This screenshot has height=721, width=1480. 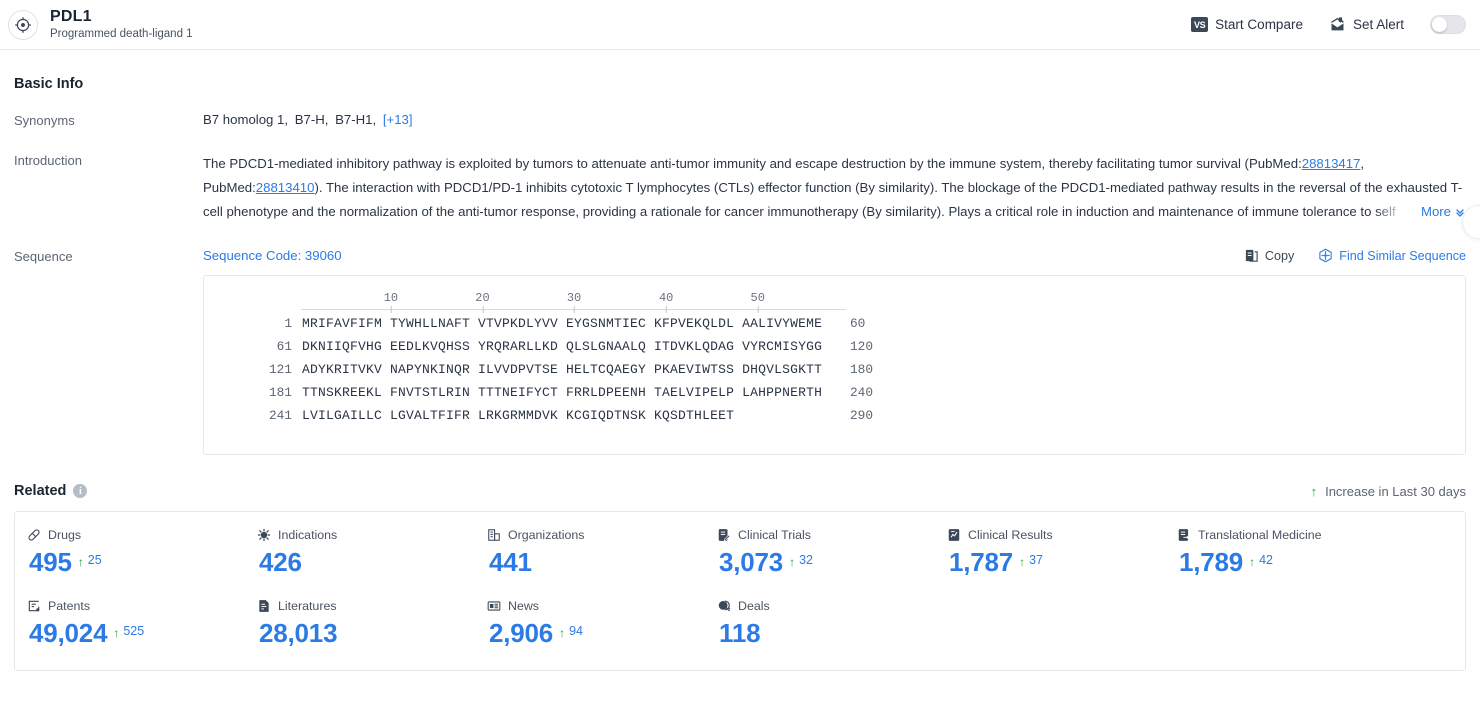 I want to click on synonym-item: B7-H,, so click(x=311, y=119).